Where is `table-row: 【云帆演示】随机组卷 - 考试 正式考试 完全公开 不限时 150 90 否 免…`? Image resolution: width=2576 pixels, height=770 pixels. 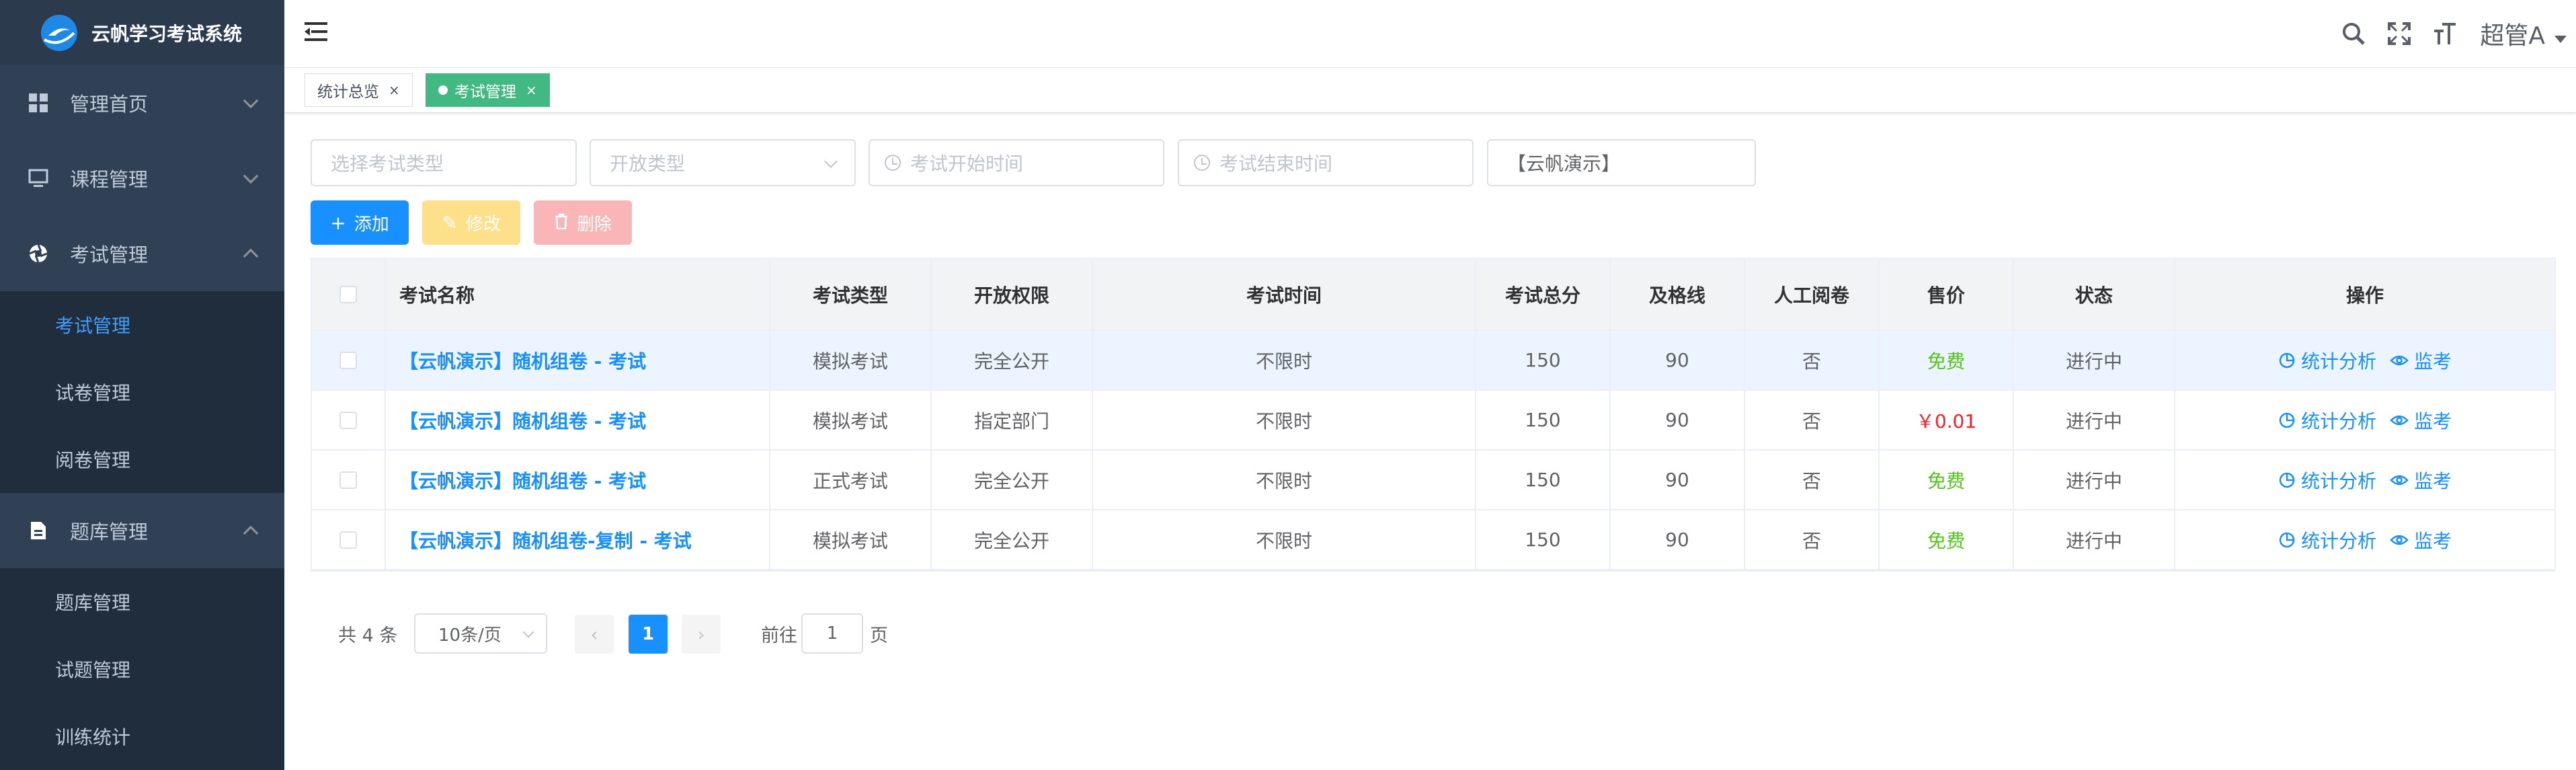
table-row: 【云帆演示】随机组卷 - 考试 正式考试 完全公开 不限时 150 90 否 免… is located at coordinates (1433, 480).